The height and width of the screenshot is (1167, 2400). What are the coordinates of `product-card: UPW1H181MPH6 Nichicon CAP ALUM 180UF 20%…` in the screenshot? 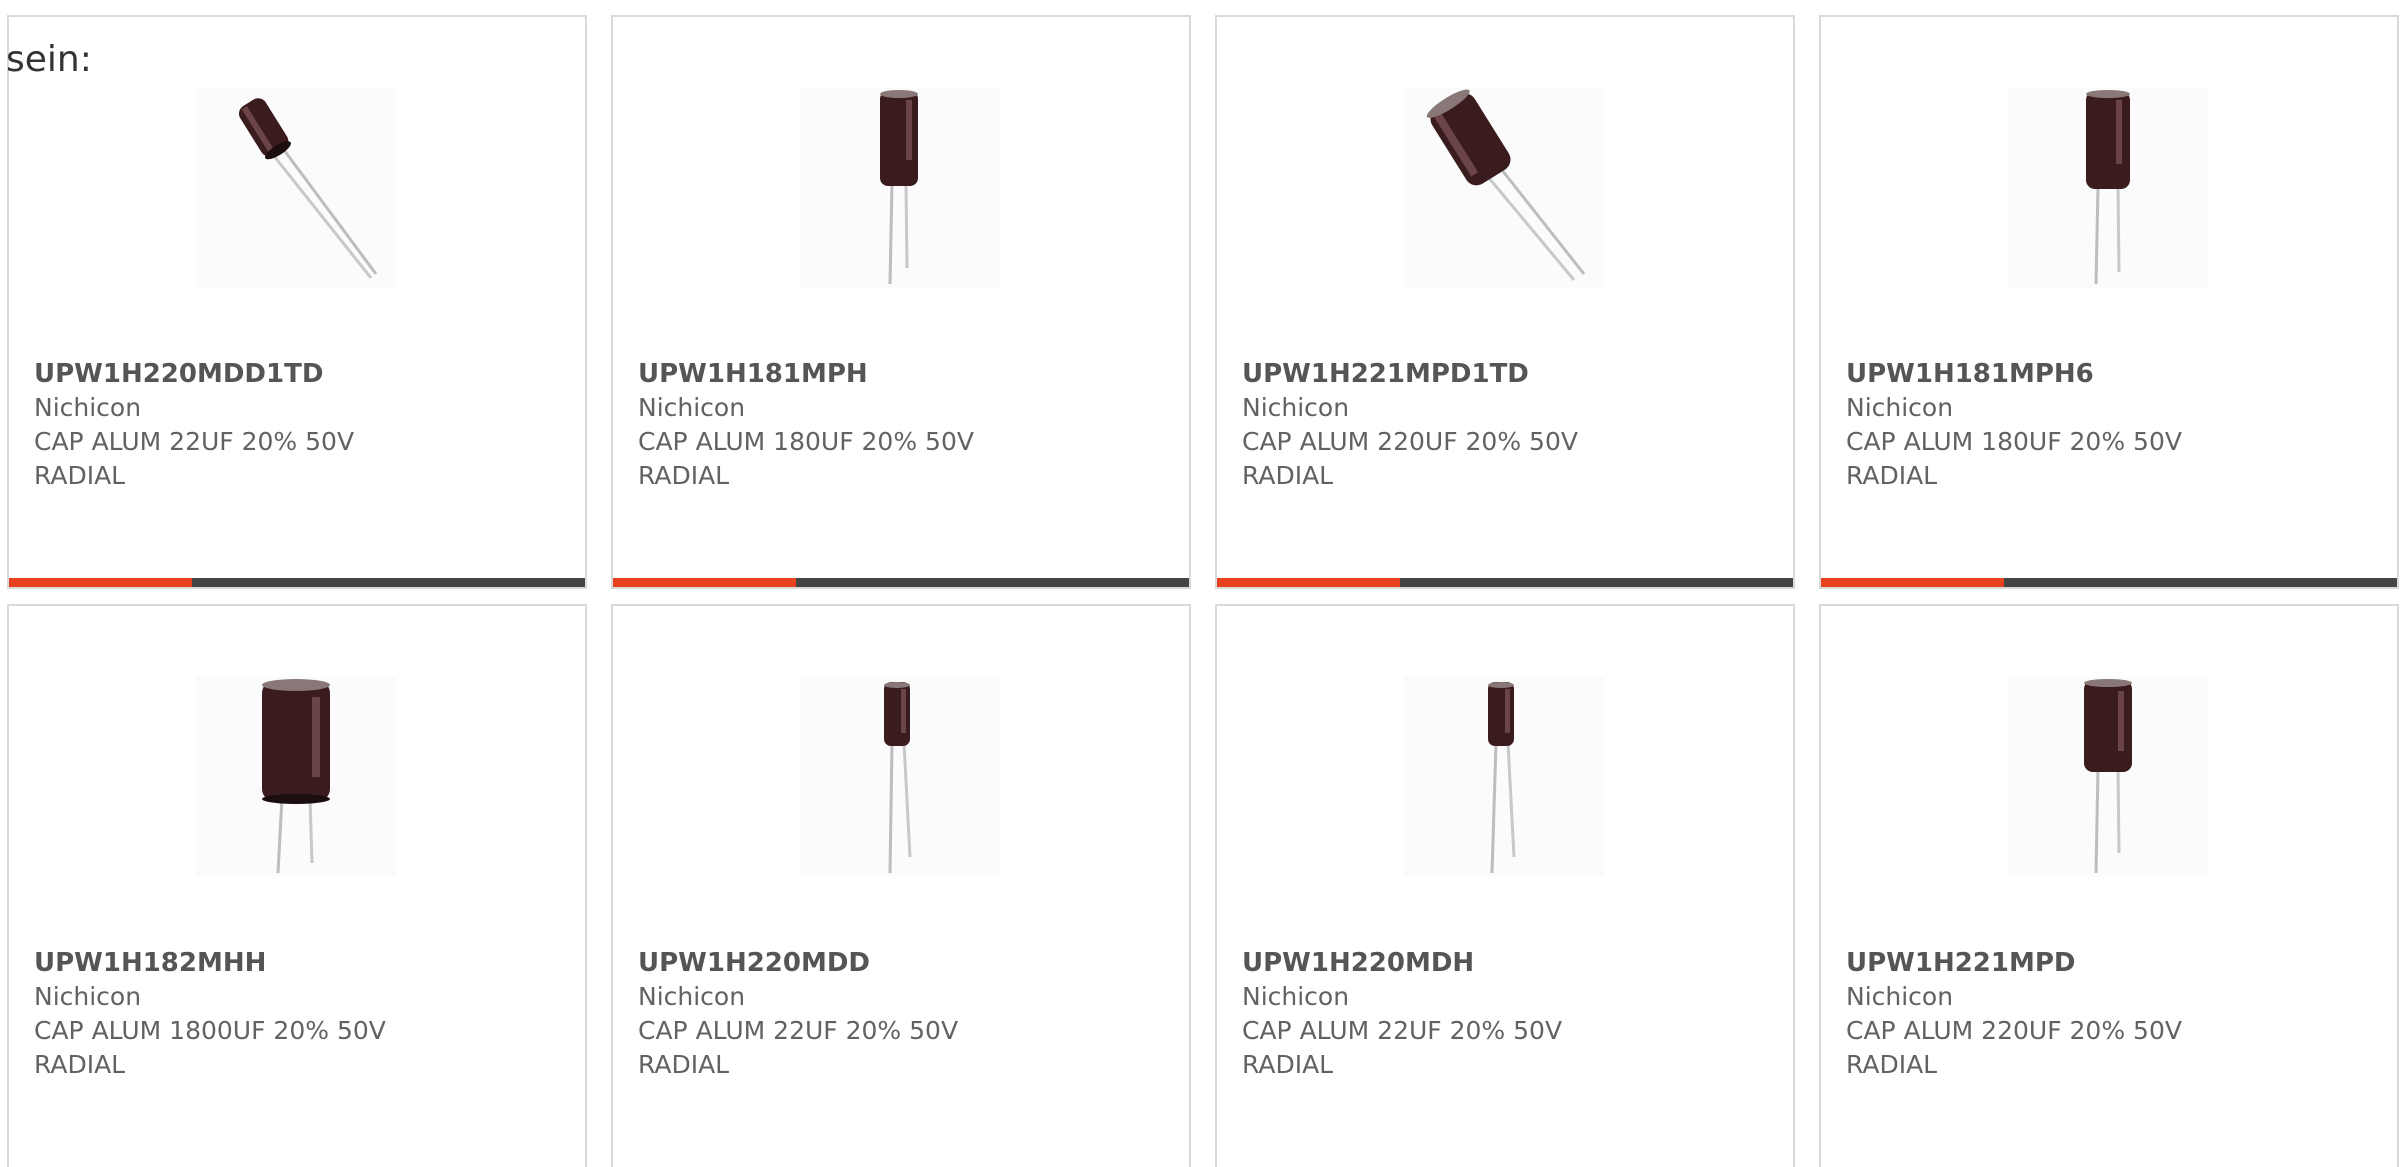 It's located at (2109, 302).